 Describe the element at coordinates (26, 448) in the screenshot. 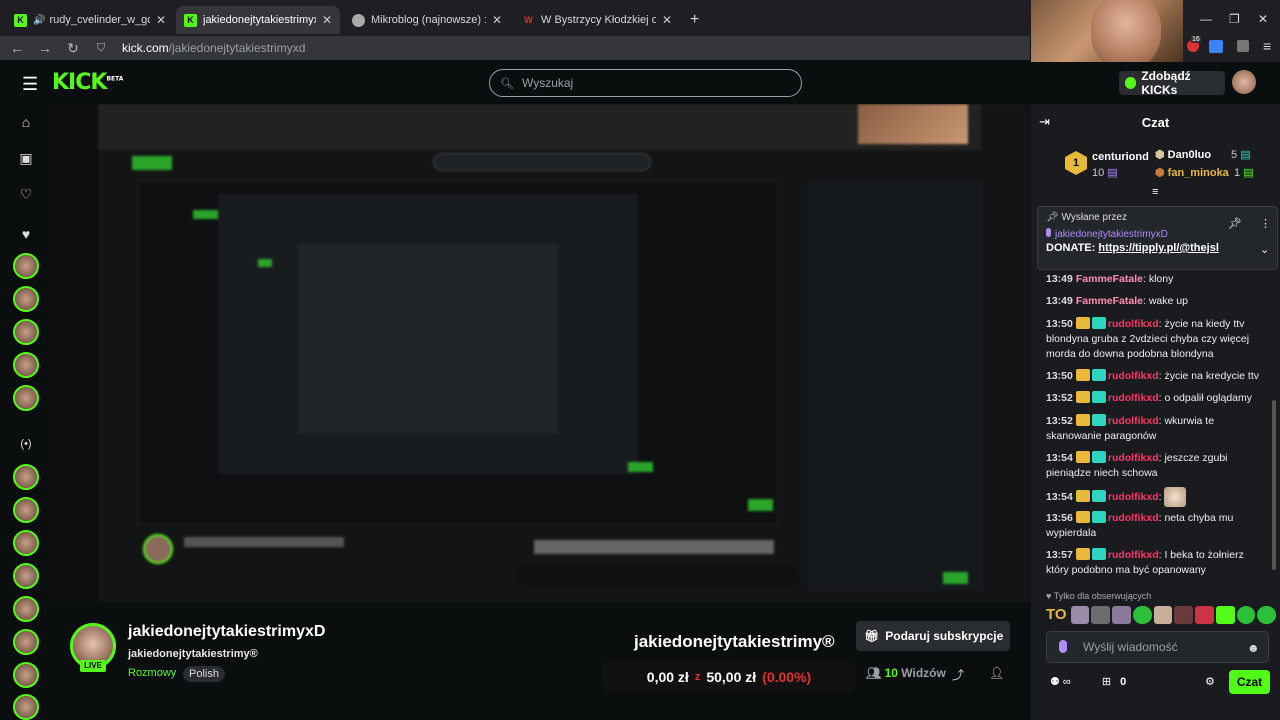

I see `live-channels-icon: (•)` at that location.